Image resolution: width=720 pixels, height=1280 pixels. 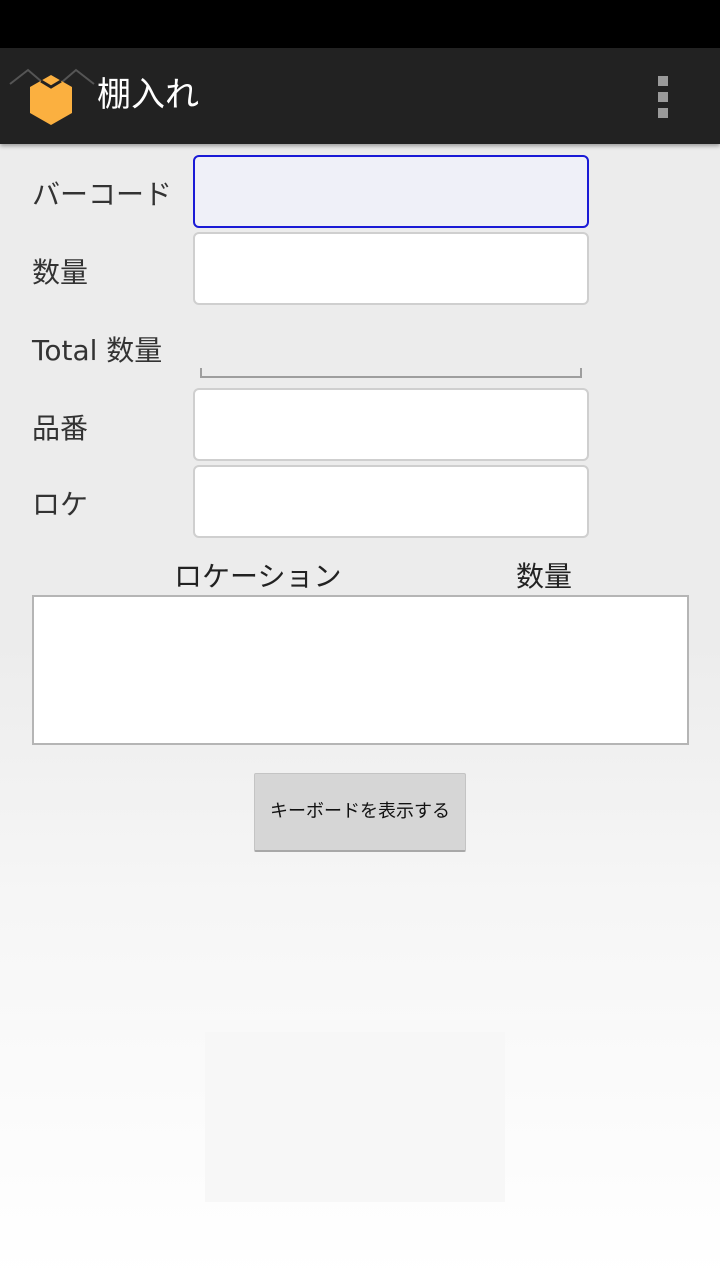 I want to click on overflow-menu-icon, so click(x=664, y=96).